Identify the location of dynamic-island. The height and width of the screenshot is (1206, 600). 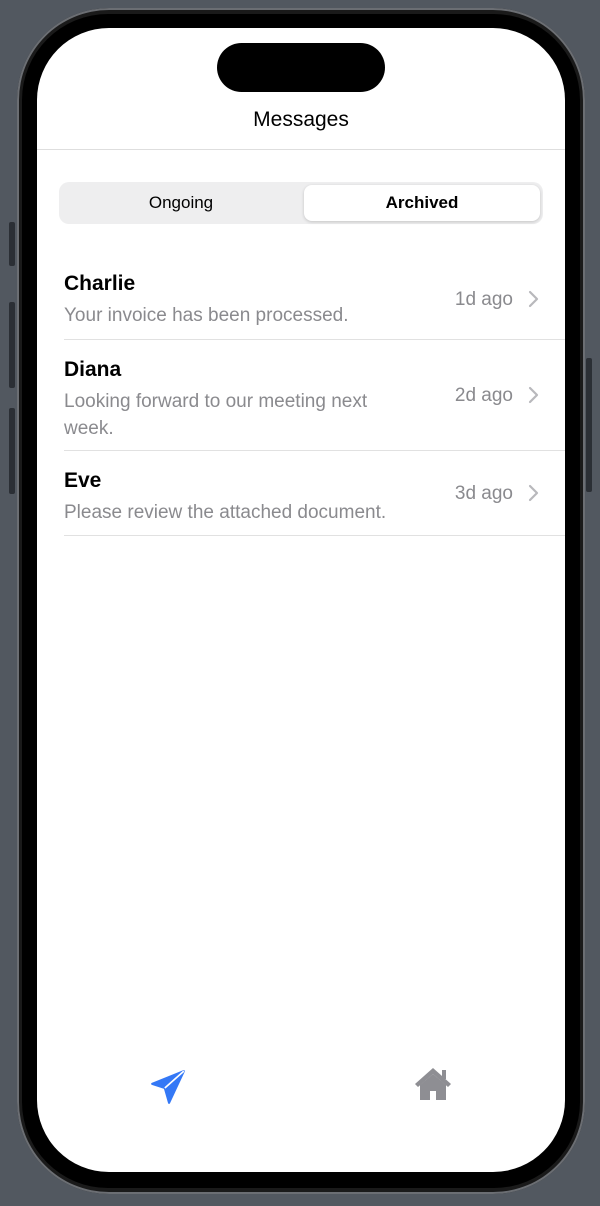
(301, 67).